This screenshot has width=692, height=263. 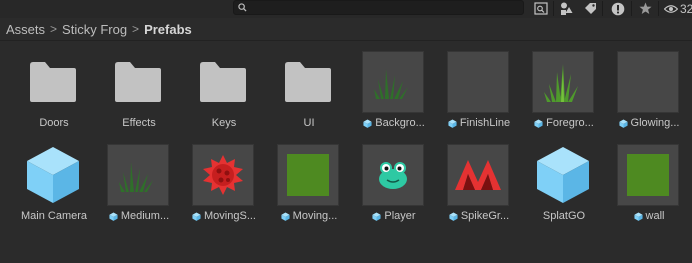 I want to click on hidden-count: 32, so click(x=686, y=8).